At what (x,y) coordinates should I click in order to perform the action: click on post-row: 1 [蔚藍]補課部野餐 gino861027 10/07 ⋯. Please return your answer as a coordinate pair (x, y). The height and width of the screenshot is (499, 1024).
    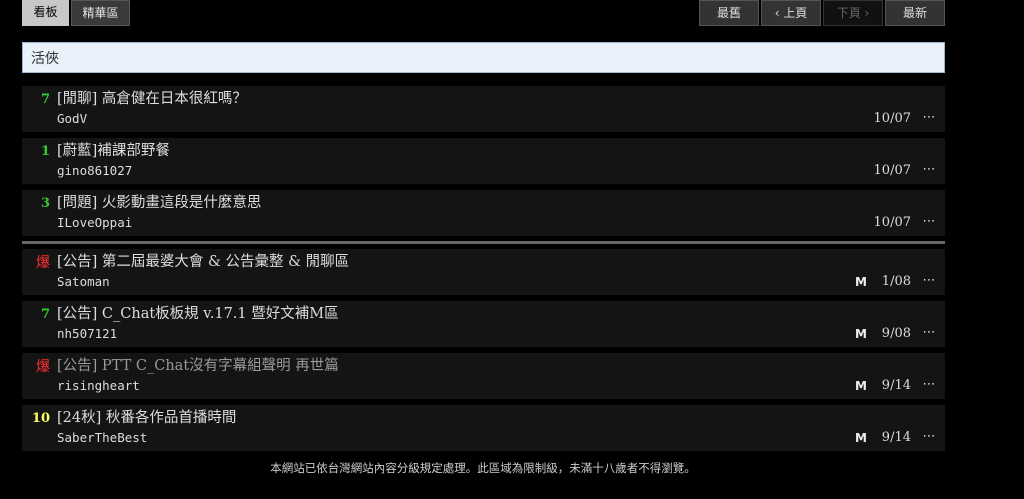
    Looking at the image, I should click on (483, 161).